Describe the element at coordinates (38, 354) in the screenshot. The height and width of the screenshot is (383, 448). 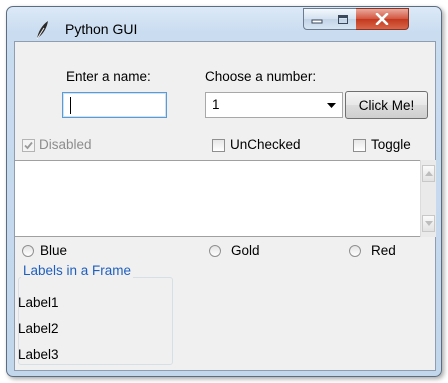
I see `frame-label-3: Label3` at that location.